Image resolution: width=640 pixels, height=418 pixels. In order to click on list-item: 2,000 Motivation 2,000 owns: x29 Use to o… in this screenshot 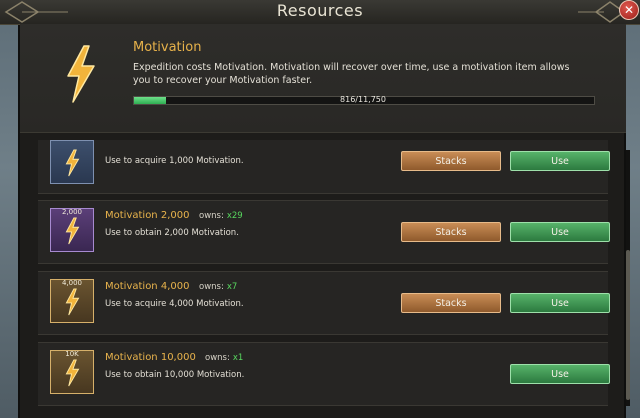, I will do `click(324, 232)`.